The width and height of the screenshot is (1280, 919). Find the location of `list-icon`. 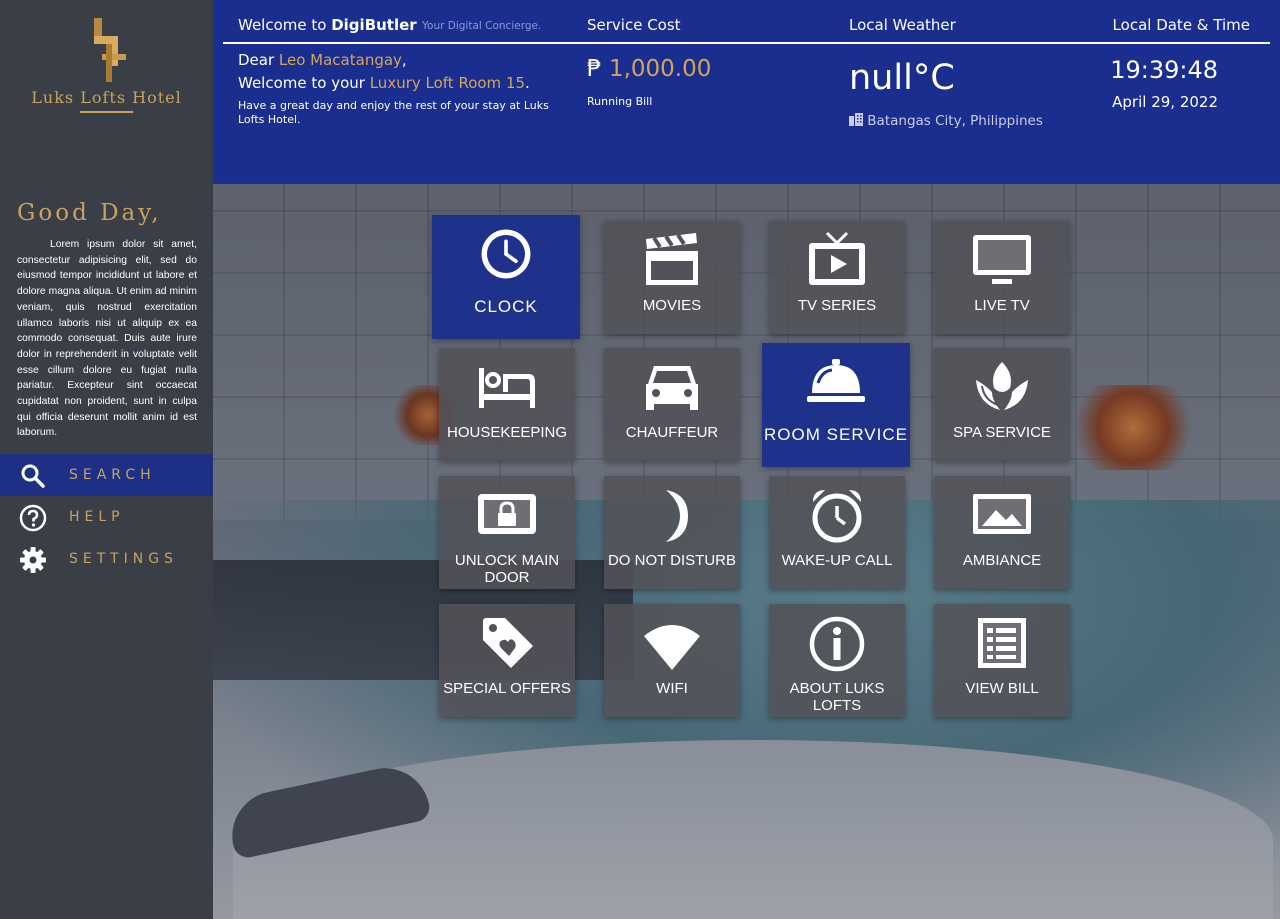

list-icon is located at coordinates (1002, 643).